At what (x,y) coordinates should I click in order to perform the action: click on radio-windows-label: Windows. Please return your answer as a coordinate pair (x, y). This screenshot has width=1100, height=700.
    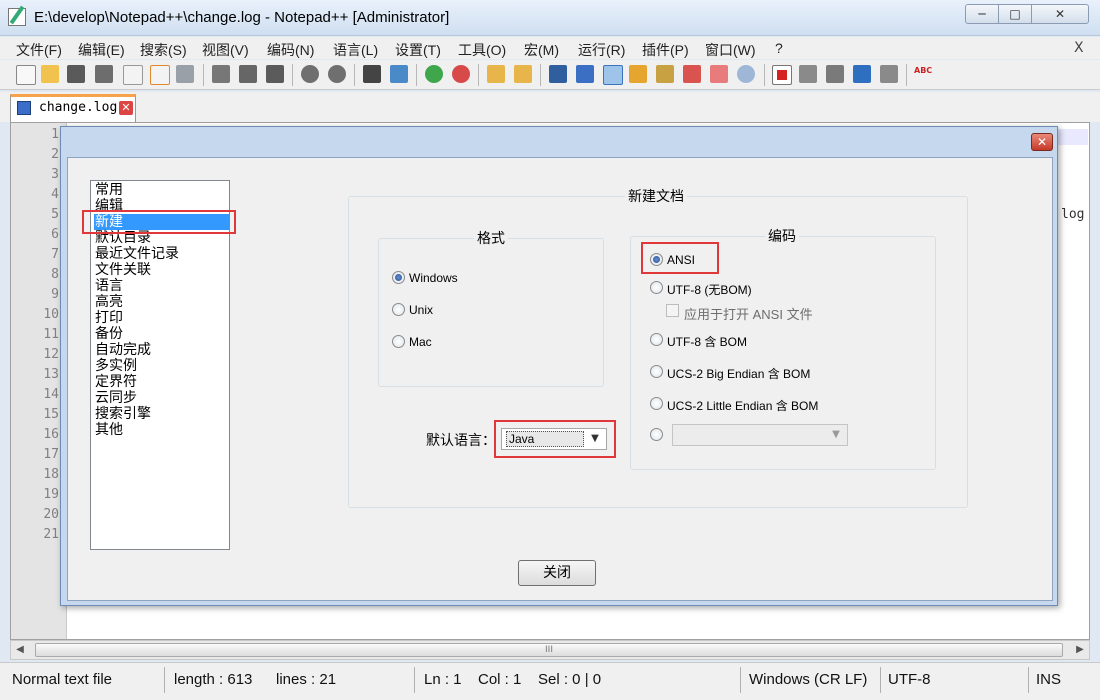
    Looking at the image, I should click on (433, 278).